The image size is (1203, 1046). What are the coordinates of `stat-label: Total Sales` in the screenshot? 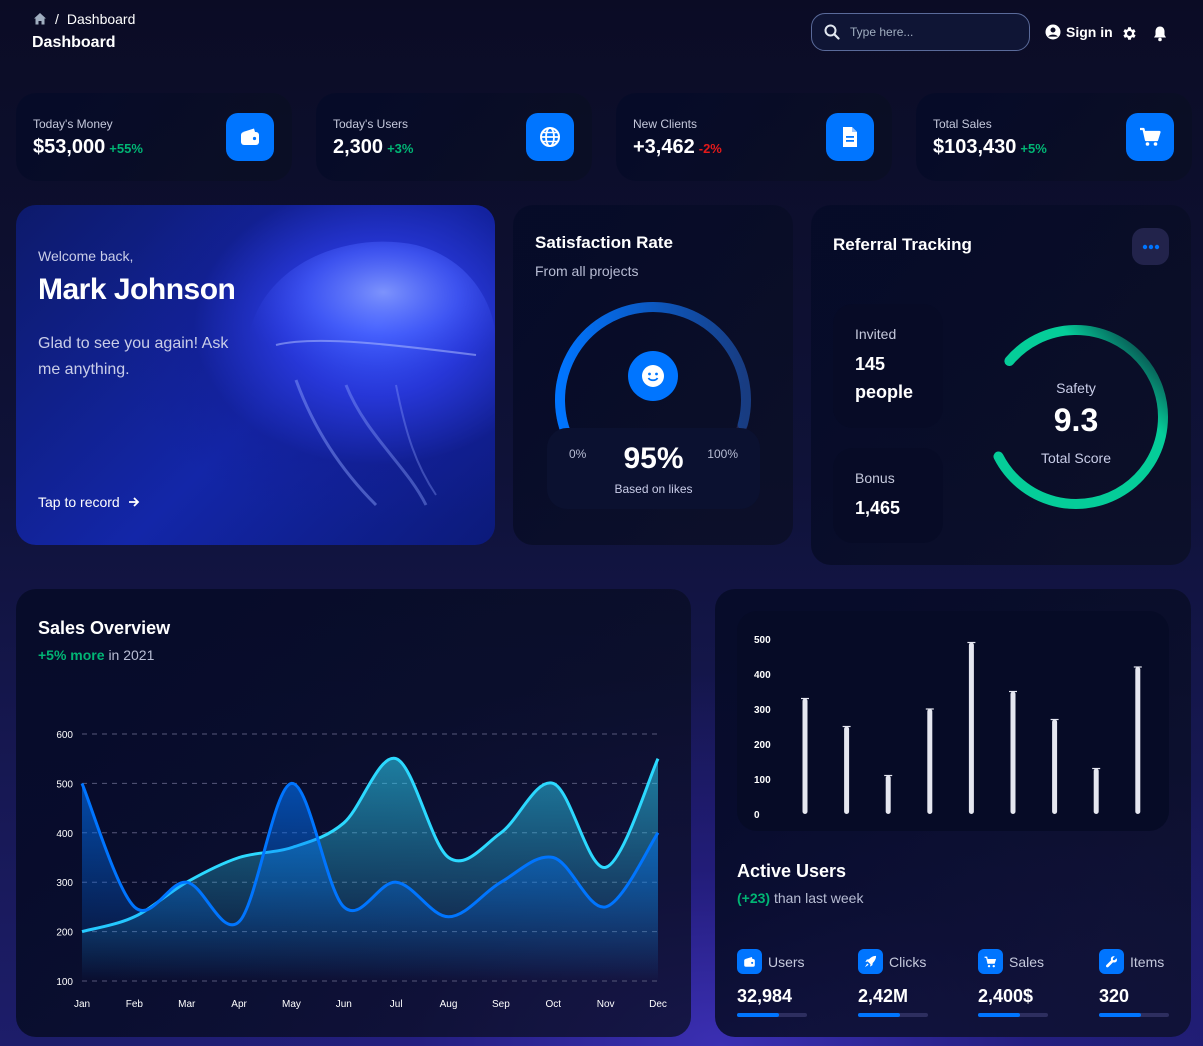 It's located at (962, 124).